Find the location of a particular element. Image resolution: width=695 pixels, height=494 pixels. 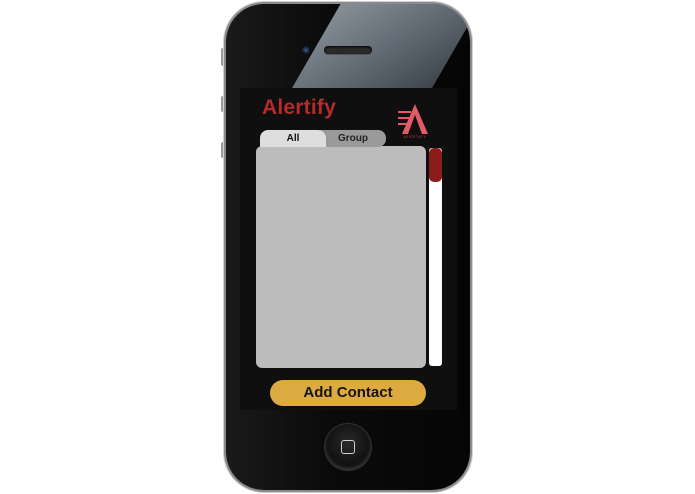

glass-glare is located at coordinates (378, 51).